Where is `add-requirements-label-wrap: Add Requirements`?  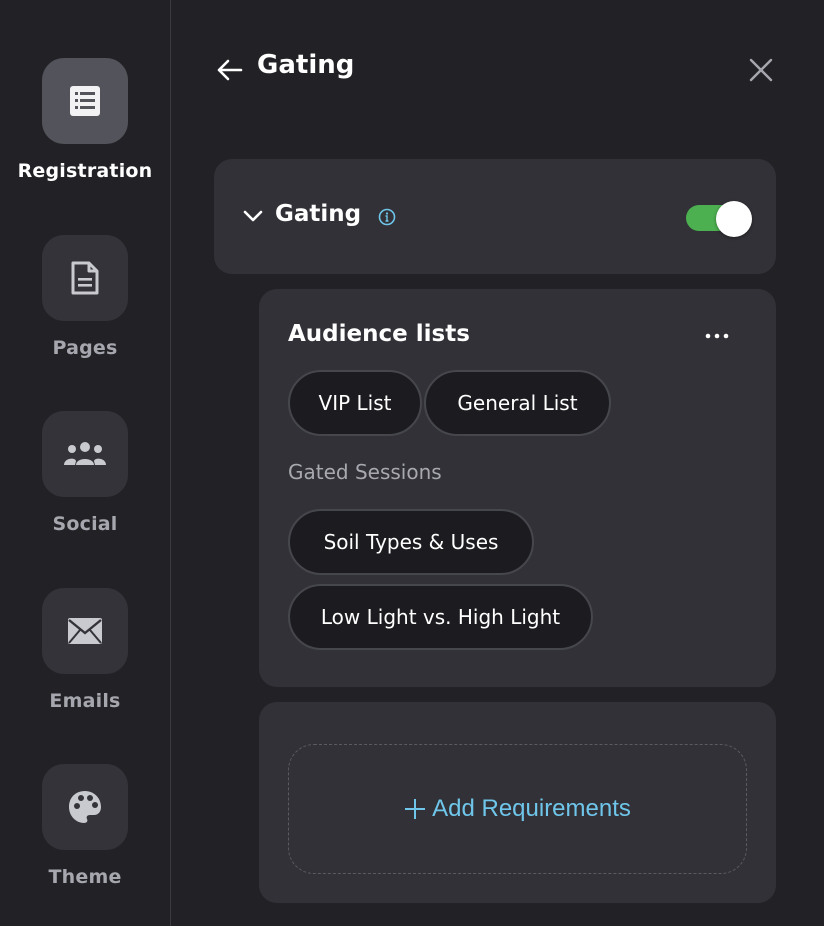 add-requirements-label-wrap: Add Requirements is located at coordinates (517, 809).